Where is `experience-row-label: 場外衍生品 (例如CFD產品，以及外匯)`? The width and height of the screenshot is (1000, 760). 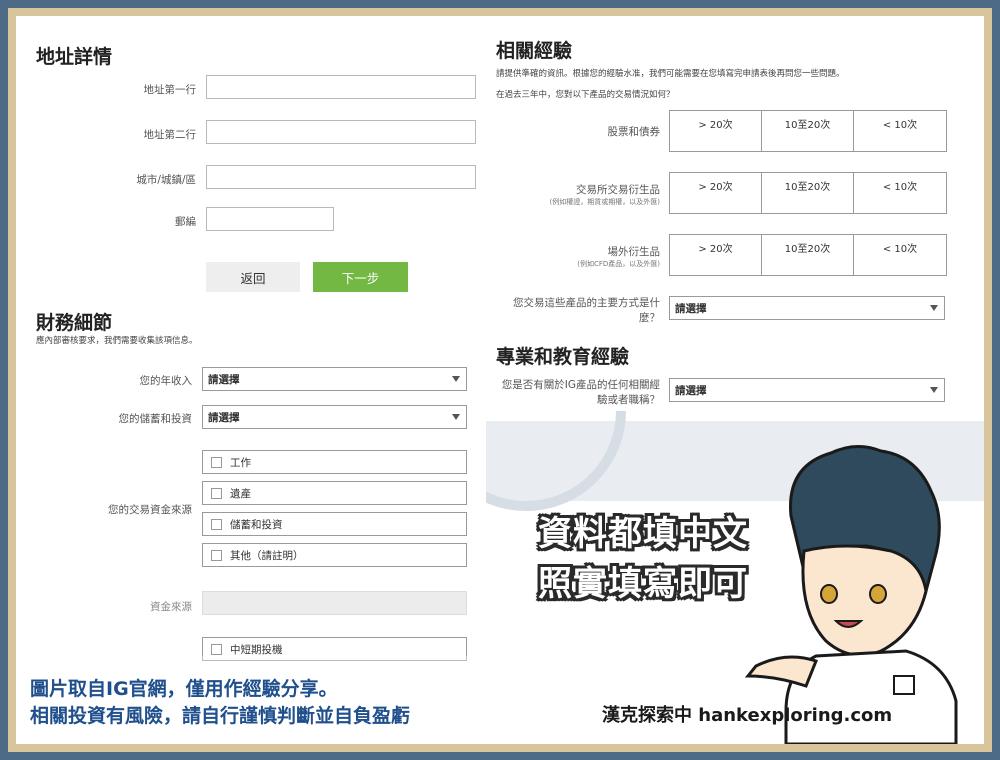 experience-row-label: 場外衍生品 (例如CFD產品，以及外匯) is located at coordinates (618, 256).